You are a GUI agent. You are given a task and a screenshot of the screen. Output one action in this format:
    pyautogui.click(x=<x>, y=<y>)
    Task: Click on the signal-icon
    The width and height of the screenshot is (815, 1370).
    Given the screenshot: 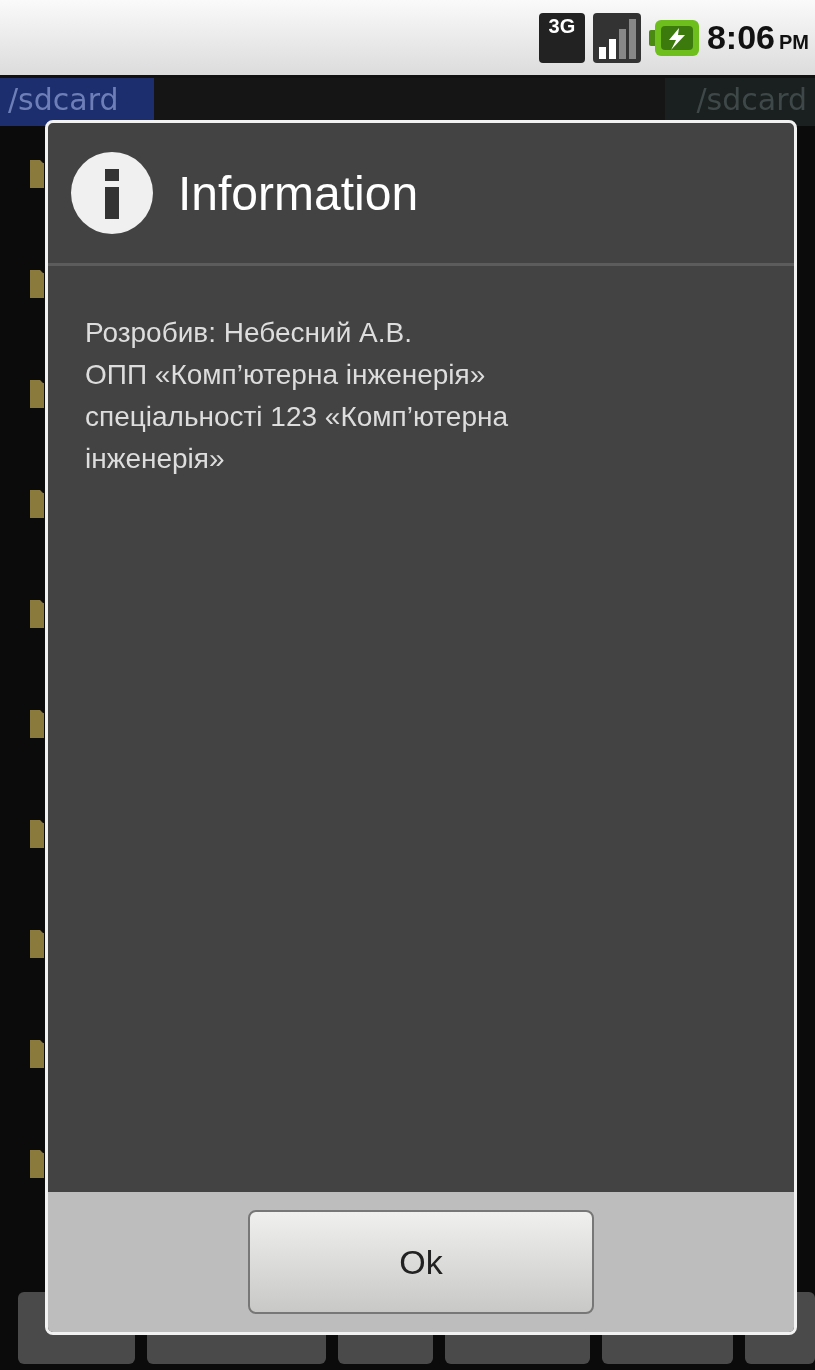 What is the action you would take?
    pyautogui.click(x=616, y=37)
    